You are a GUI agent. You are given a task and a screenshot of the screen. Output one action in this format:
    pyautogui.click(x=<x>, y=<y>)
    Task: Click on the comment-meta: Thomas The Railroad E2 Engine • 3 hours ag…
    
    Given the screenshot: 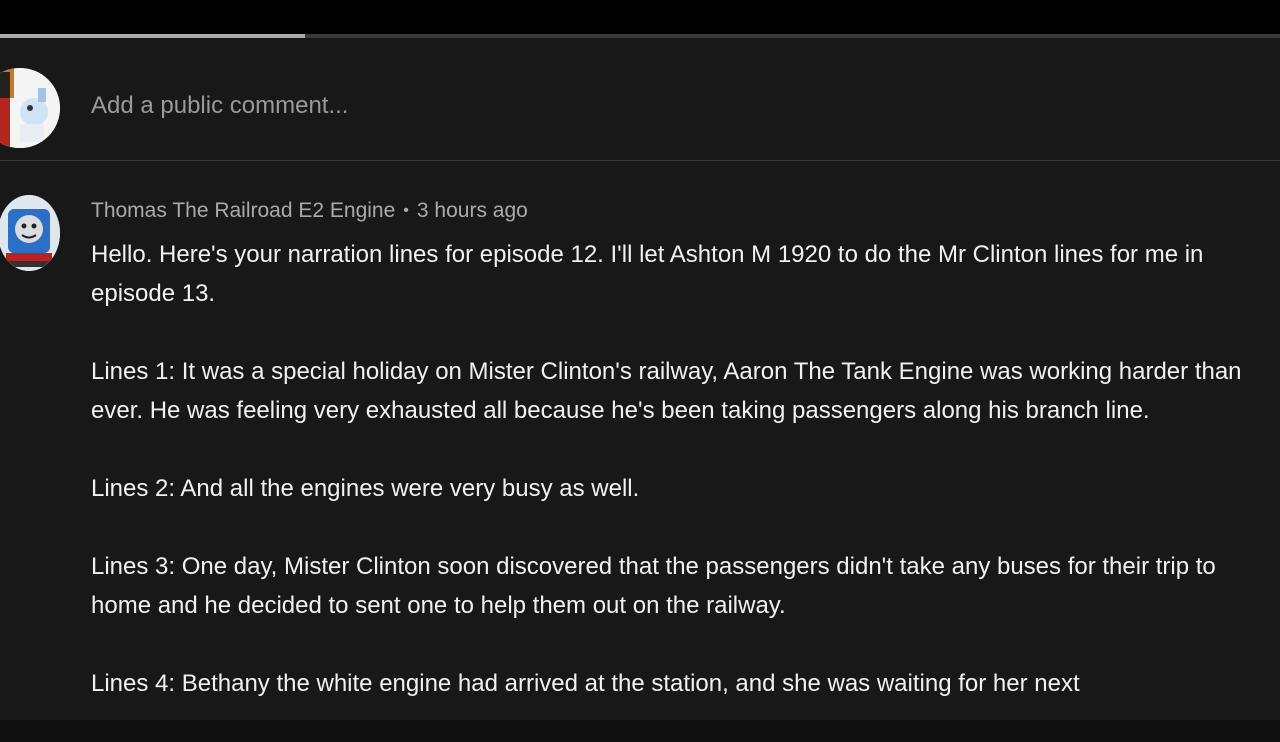 What is the action you would take?
    pyautogui.click(x=309, y=211)
    